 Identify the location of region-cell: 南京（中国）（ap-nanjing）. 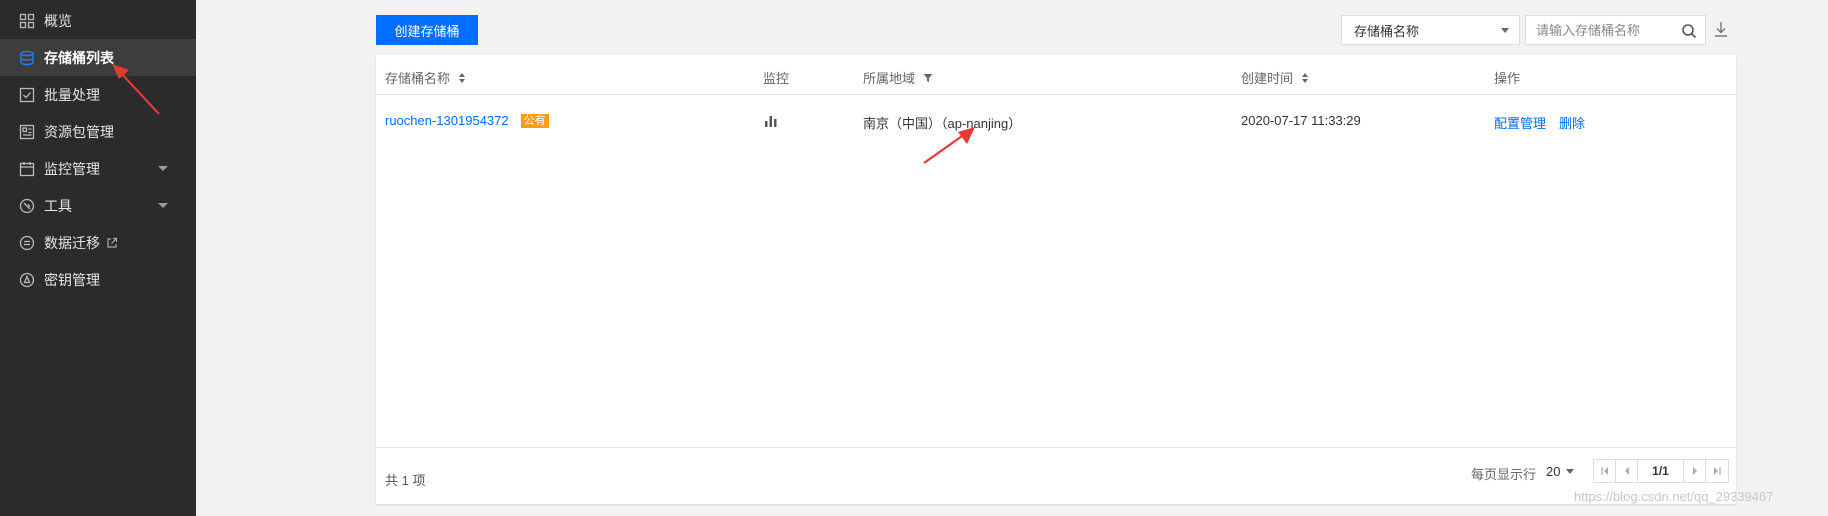
(942, 123).